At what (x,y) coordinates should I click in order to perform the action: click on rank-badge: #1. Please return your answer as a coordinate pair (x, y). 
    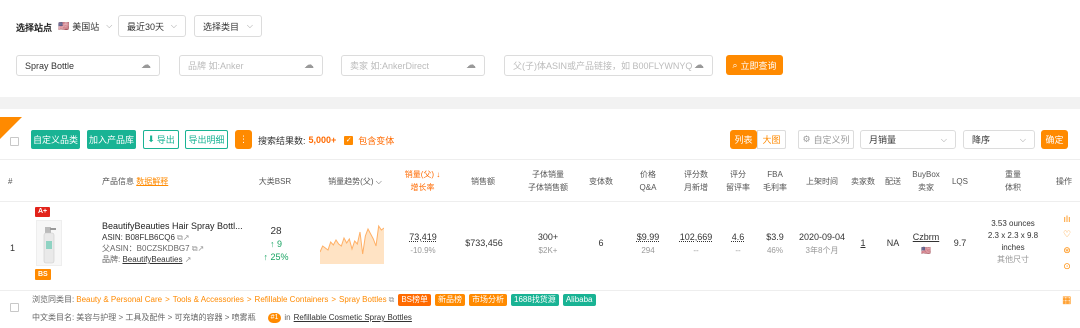
    Looking at the image, I should click on (274, 318).